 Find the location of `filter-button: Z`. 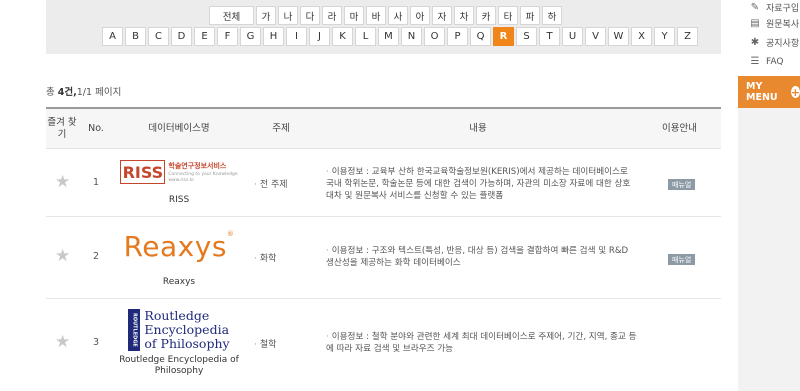

filter-button: Z is located at coordinates (687, 36).